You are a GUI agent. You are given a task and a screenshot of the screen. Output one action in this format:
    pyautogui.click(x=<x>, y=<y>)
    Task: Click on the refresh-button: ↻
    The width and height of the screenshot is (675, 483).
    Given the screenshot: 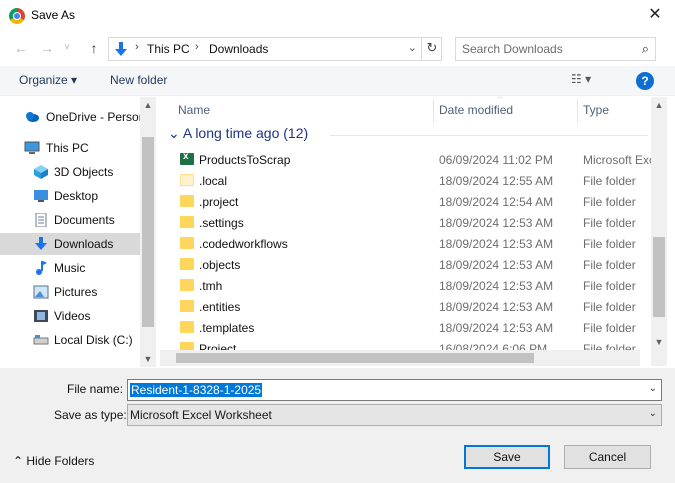 What is the action you would take?
    pyautogui.click(x=431, y=49)
    